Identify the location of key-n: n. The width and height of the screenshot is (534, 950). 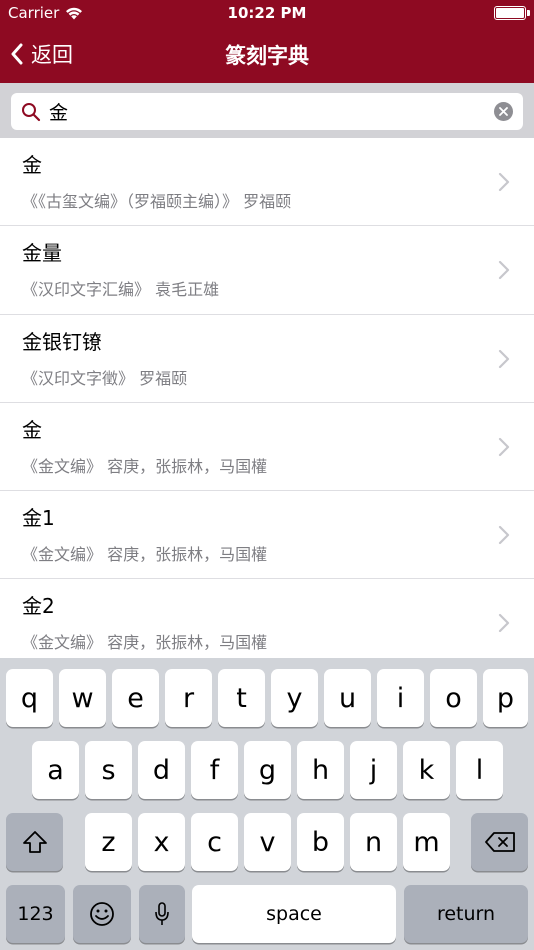
(373, 842).